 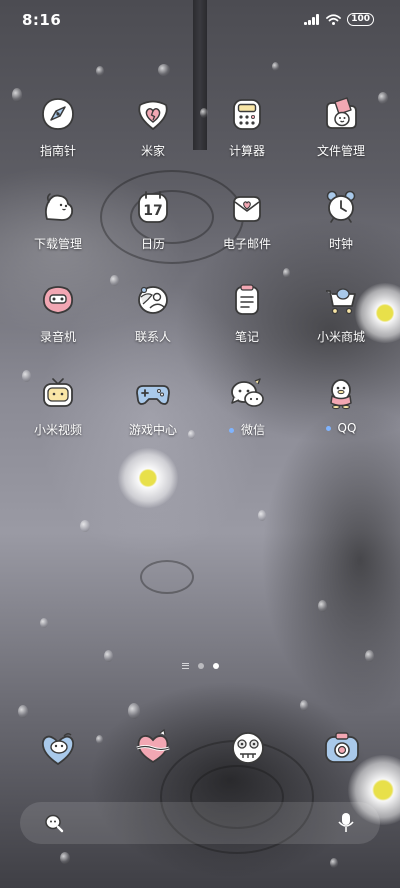 I want to click on dock-camera, so click(x=342, y=748).